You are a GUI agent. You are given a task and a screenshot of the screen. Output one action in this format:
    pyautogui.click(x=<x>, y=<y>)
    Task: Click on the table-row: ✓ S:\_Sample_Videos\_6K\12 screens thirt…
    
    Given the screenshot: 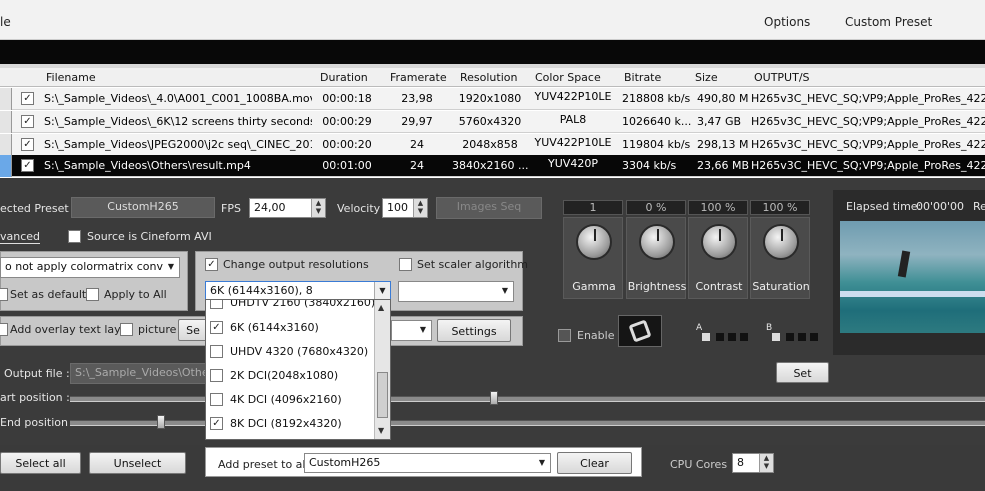 What is the action you would take?
    pyautogui.click(x=492, y=122)
    